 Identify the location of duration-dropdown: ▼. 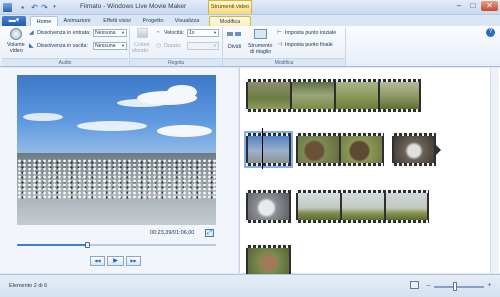
(203, 46).